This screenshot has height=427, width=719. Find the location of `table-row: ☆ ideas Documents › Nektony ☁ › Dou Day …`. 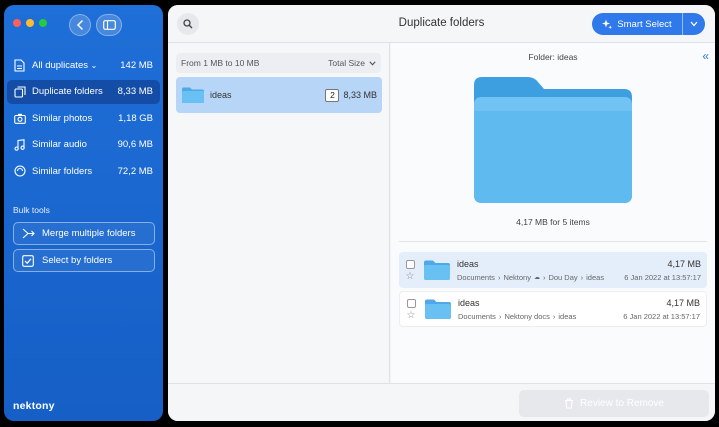

table-row: ☆ ideas Documents › Nektony ☁ › Dou Day … is located at coordinates (553, 270).